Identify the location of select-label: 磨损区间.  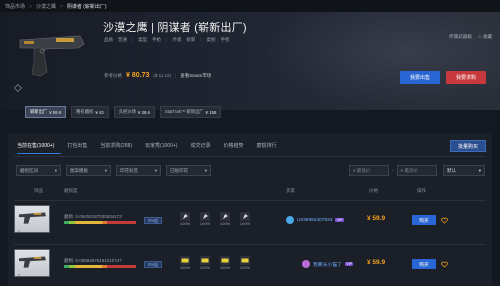
(29, 170).